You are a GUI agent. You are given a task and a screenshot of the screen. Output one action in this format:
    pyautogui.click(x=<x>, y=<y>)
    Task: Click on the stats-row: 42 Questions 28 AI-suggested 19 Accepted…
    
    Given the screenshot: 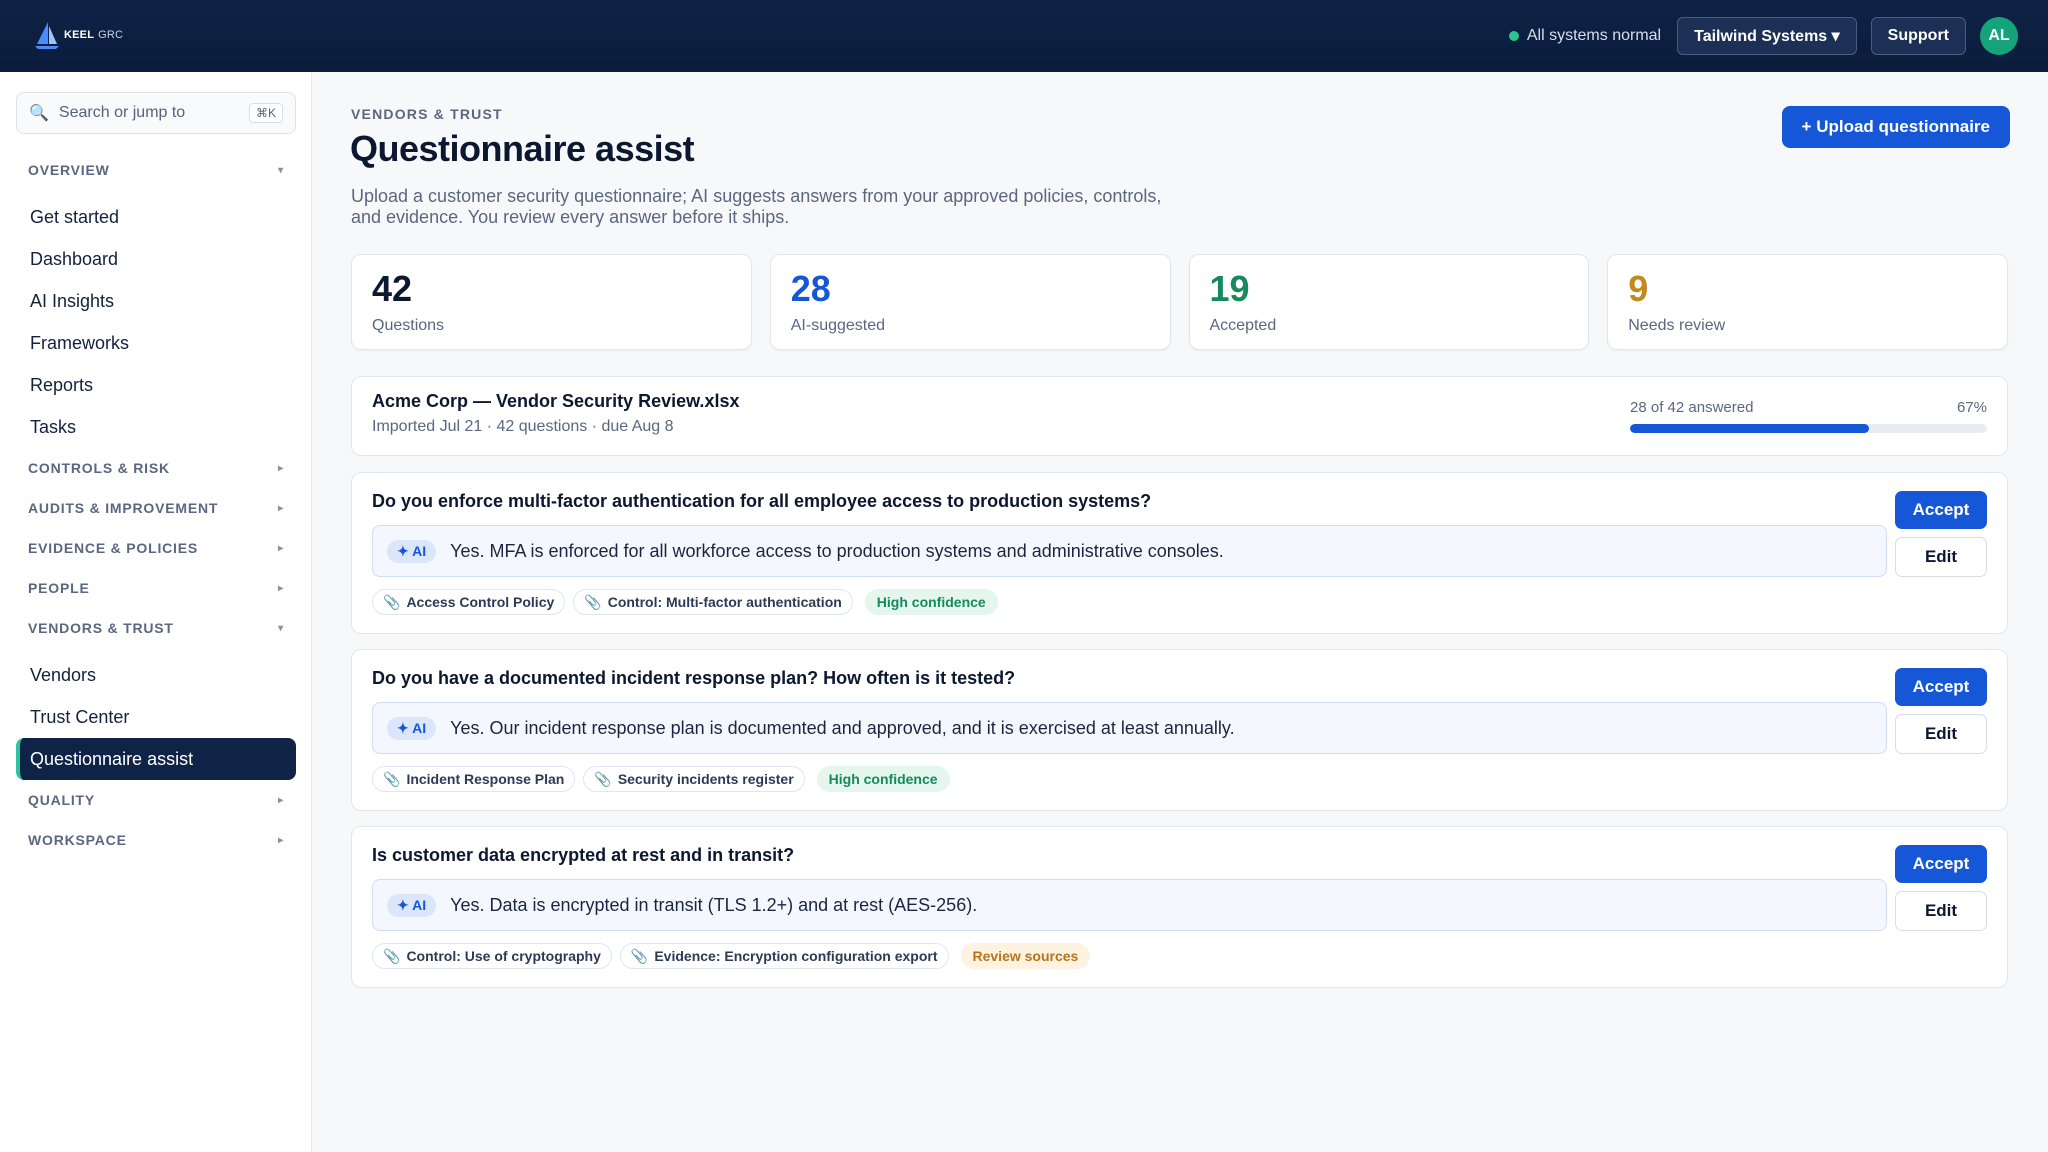 What is the action you would take?
    pyautogui.click(x=1179, y=302)
    